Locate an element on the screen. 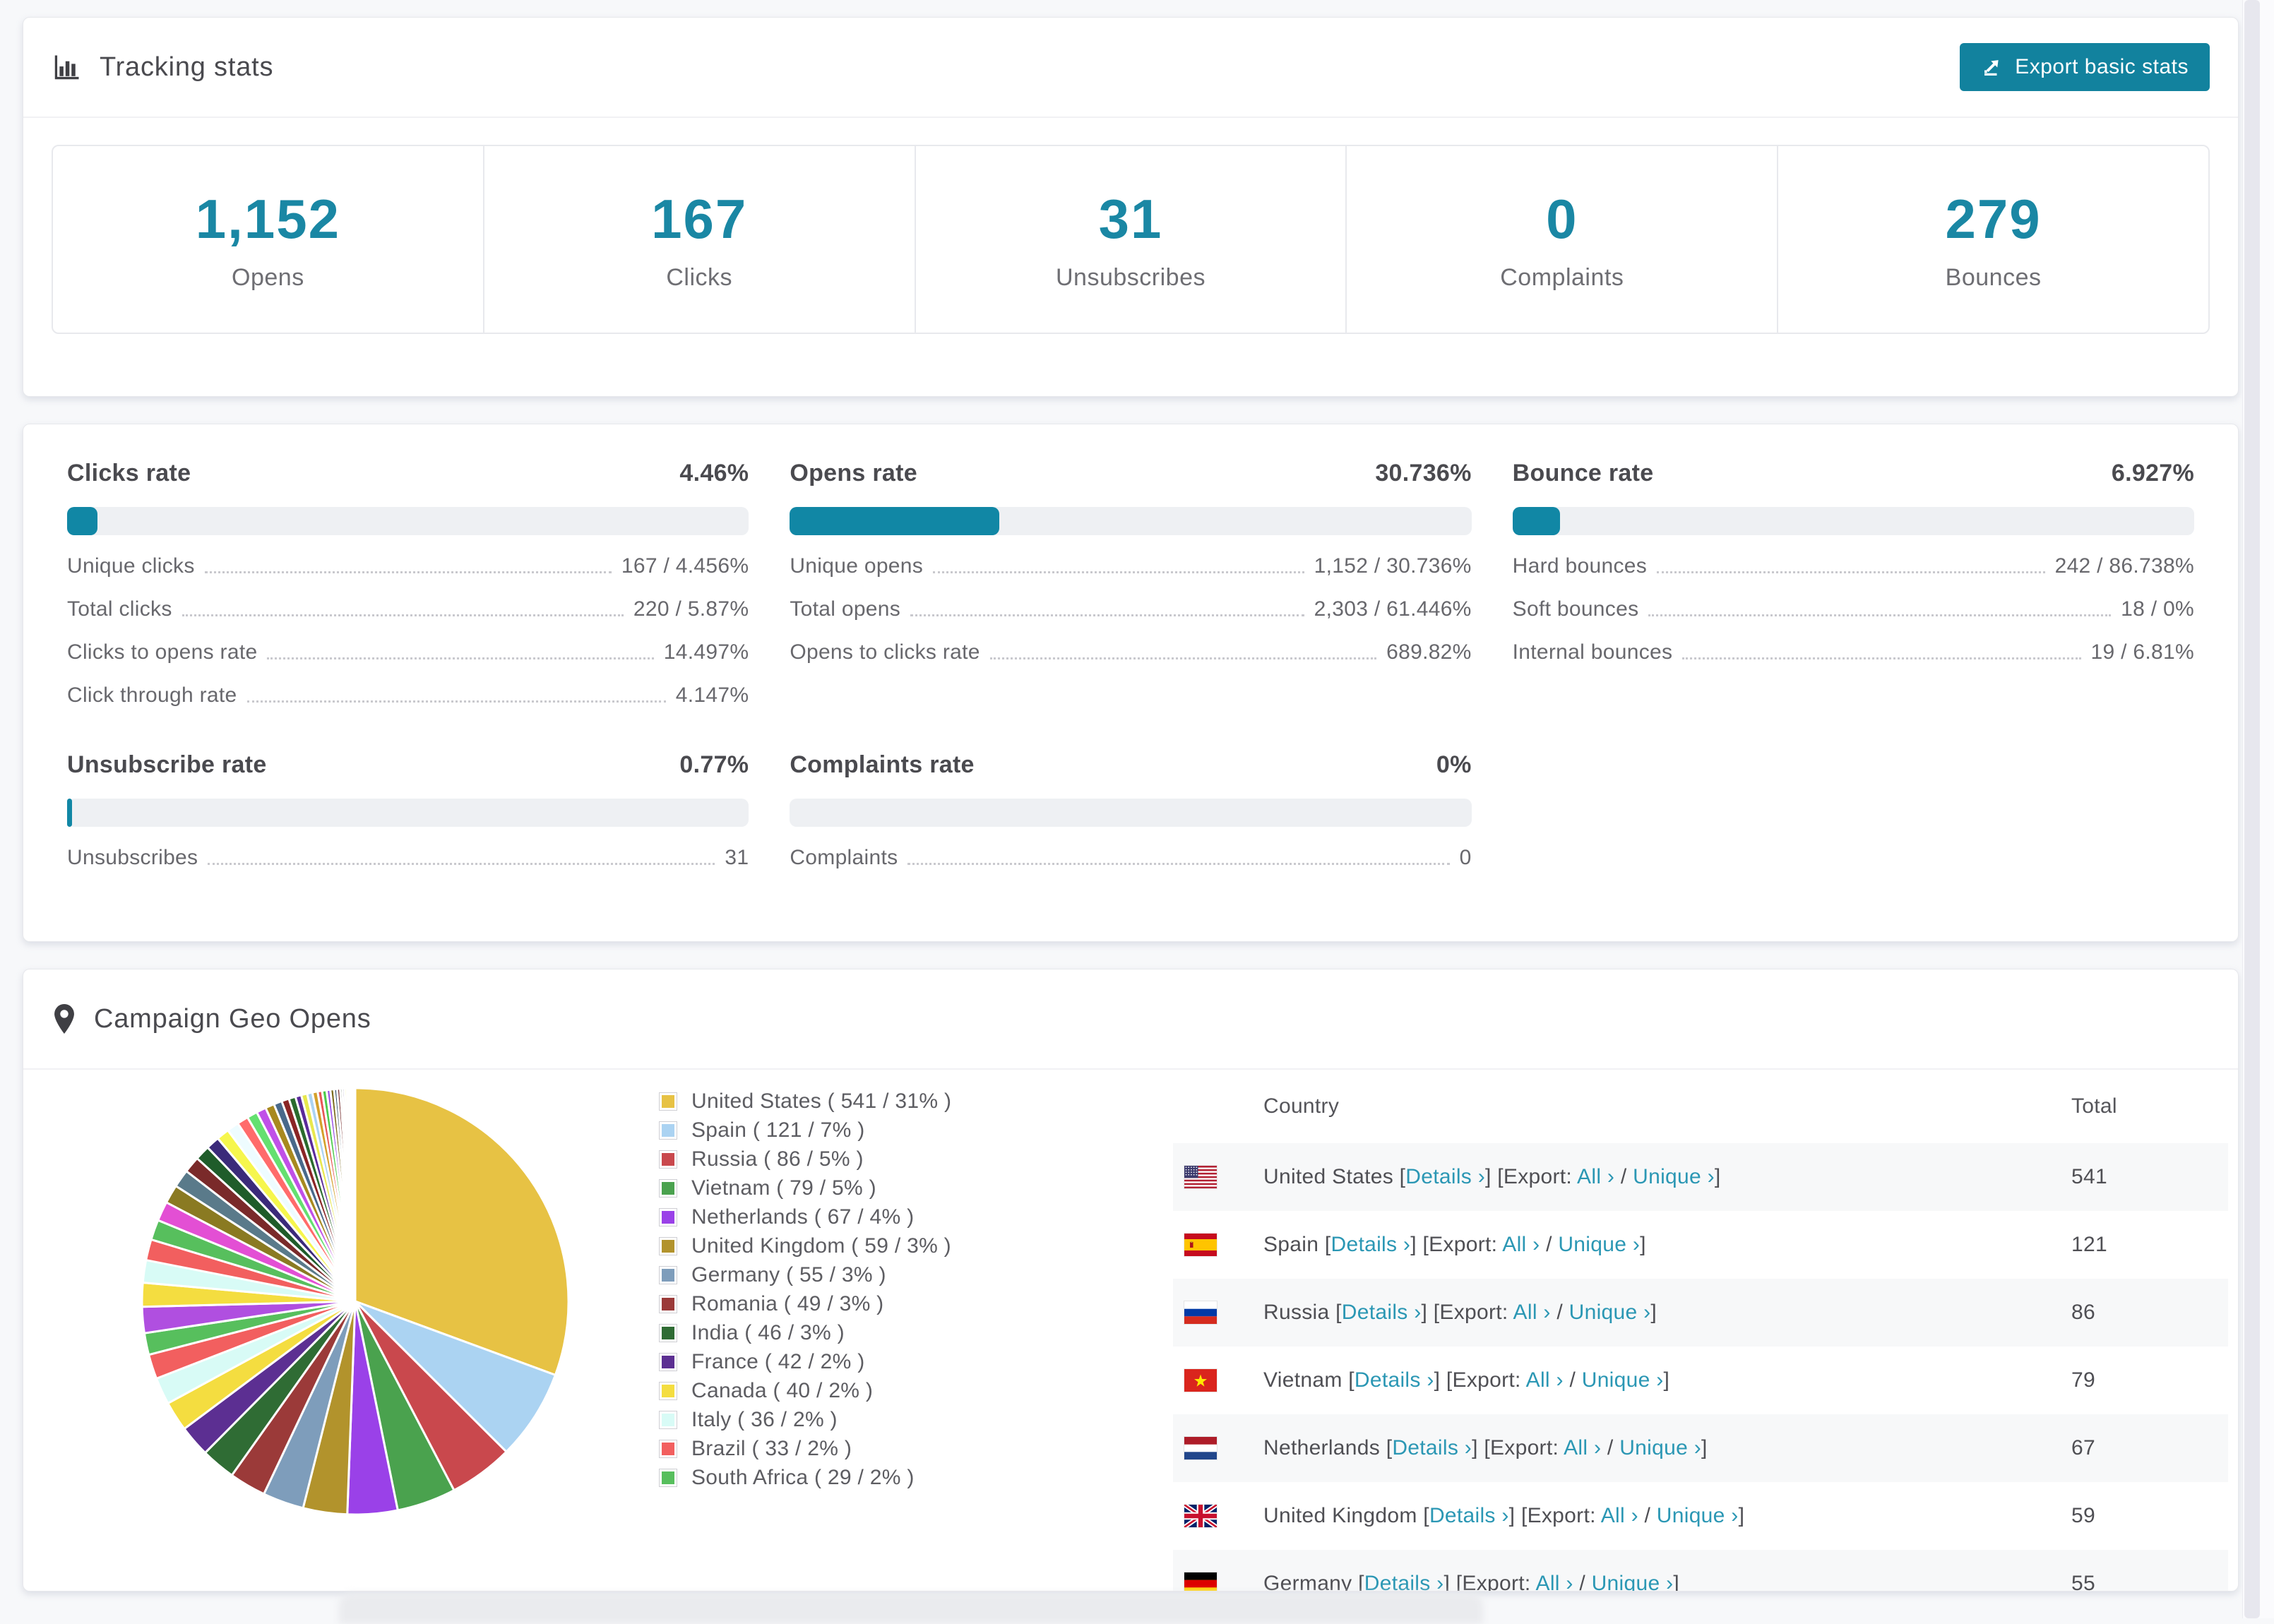 This screenshot has height=1624, width=2274. rate-row-label: Complaints is located at coordinates (844, 857).